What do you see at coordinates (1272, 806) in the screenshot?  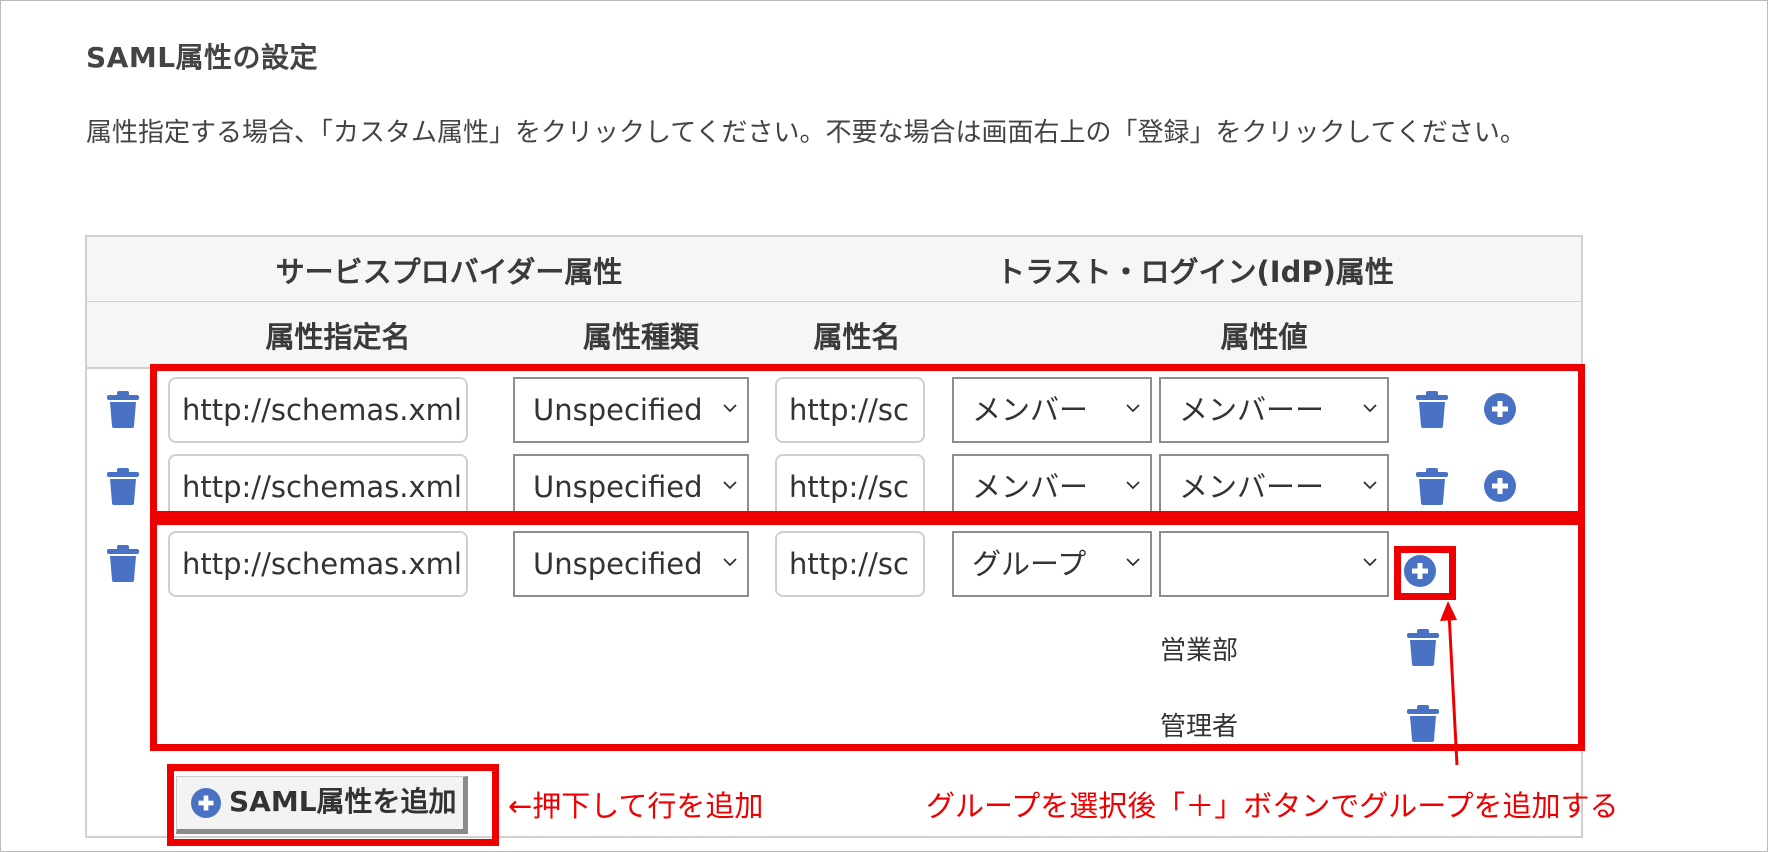 I see `annotation-add-group: グループを選択後「＋」ボタンでグループを追加する` at bounding box center [1272, 806].